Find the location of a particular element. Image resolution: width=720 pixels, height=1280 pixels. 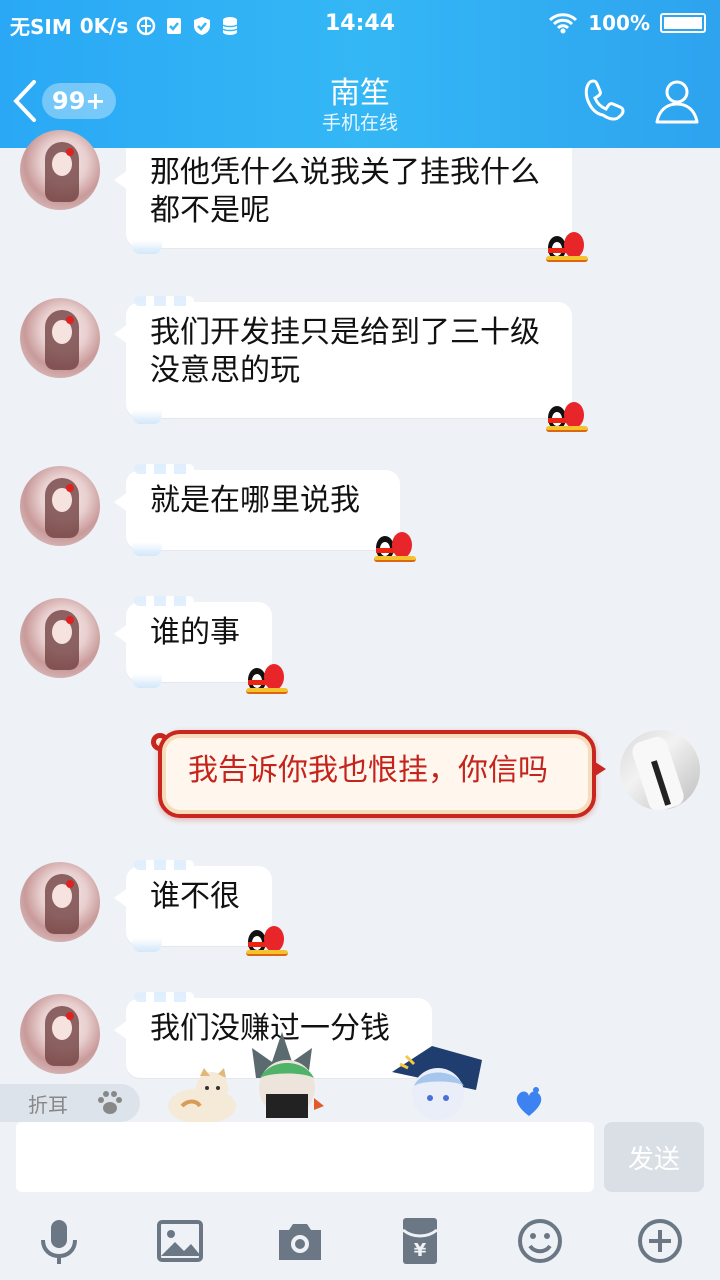

mic-icon is located at coordinates (59, 1241).